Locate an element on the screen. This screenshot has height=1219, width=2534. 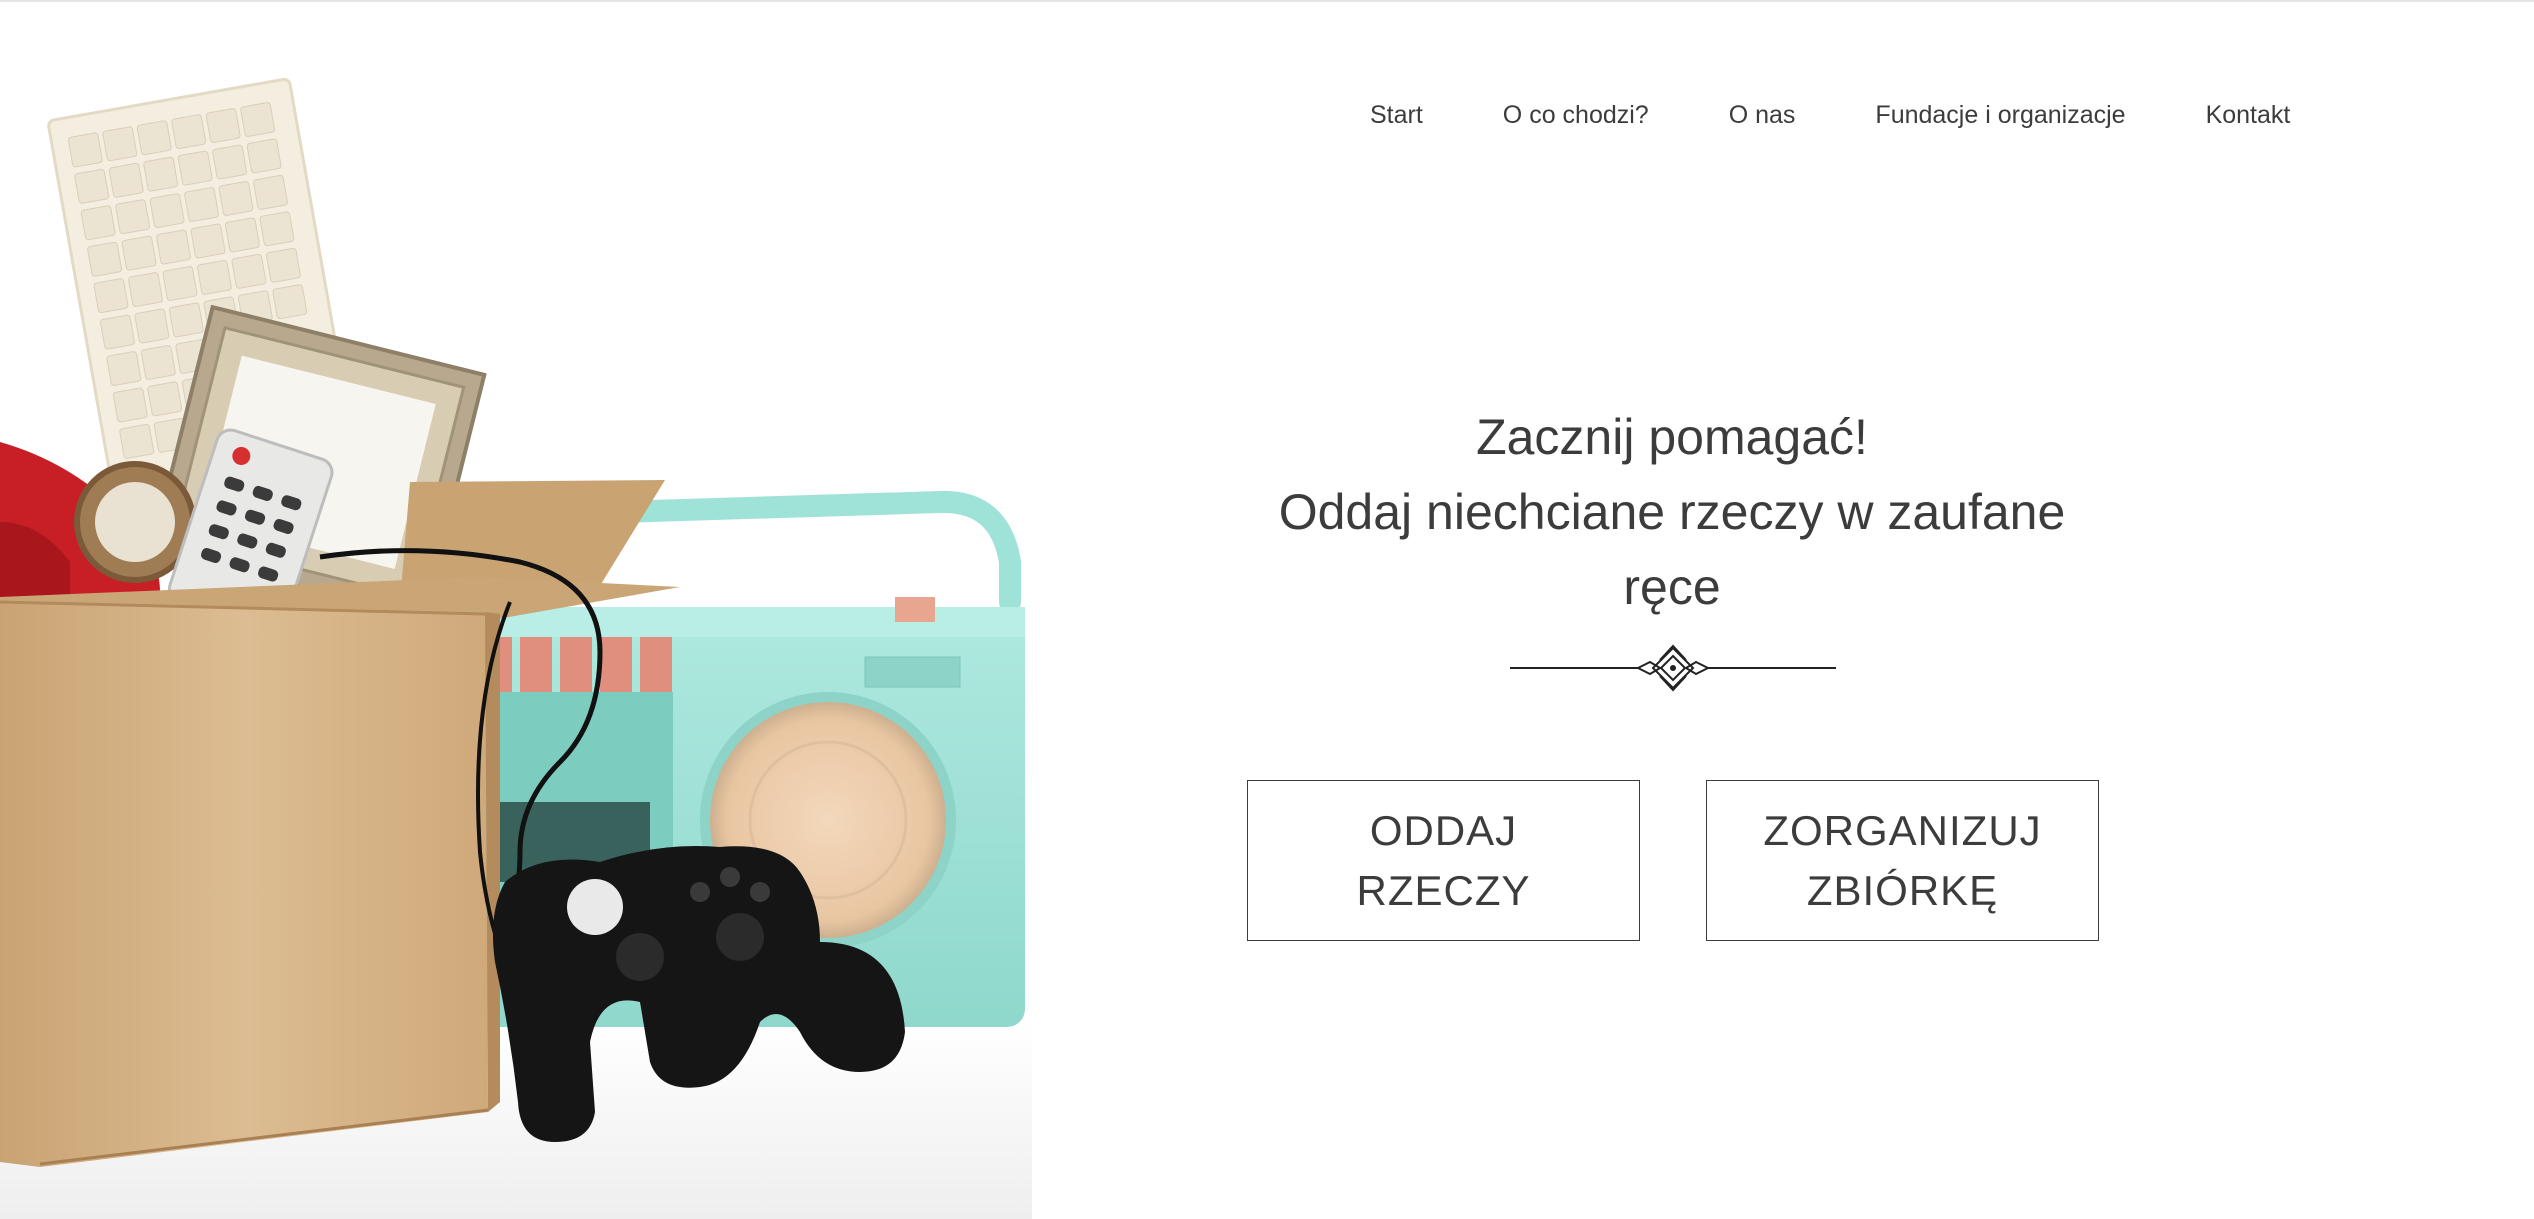
give-items-button: ODDAJ RZECZY is located at coordinates (1443, 860).